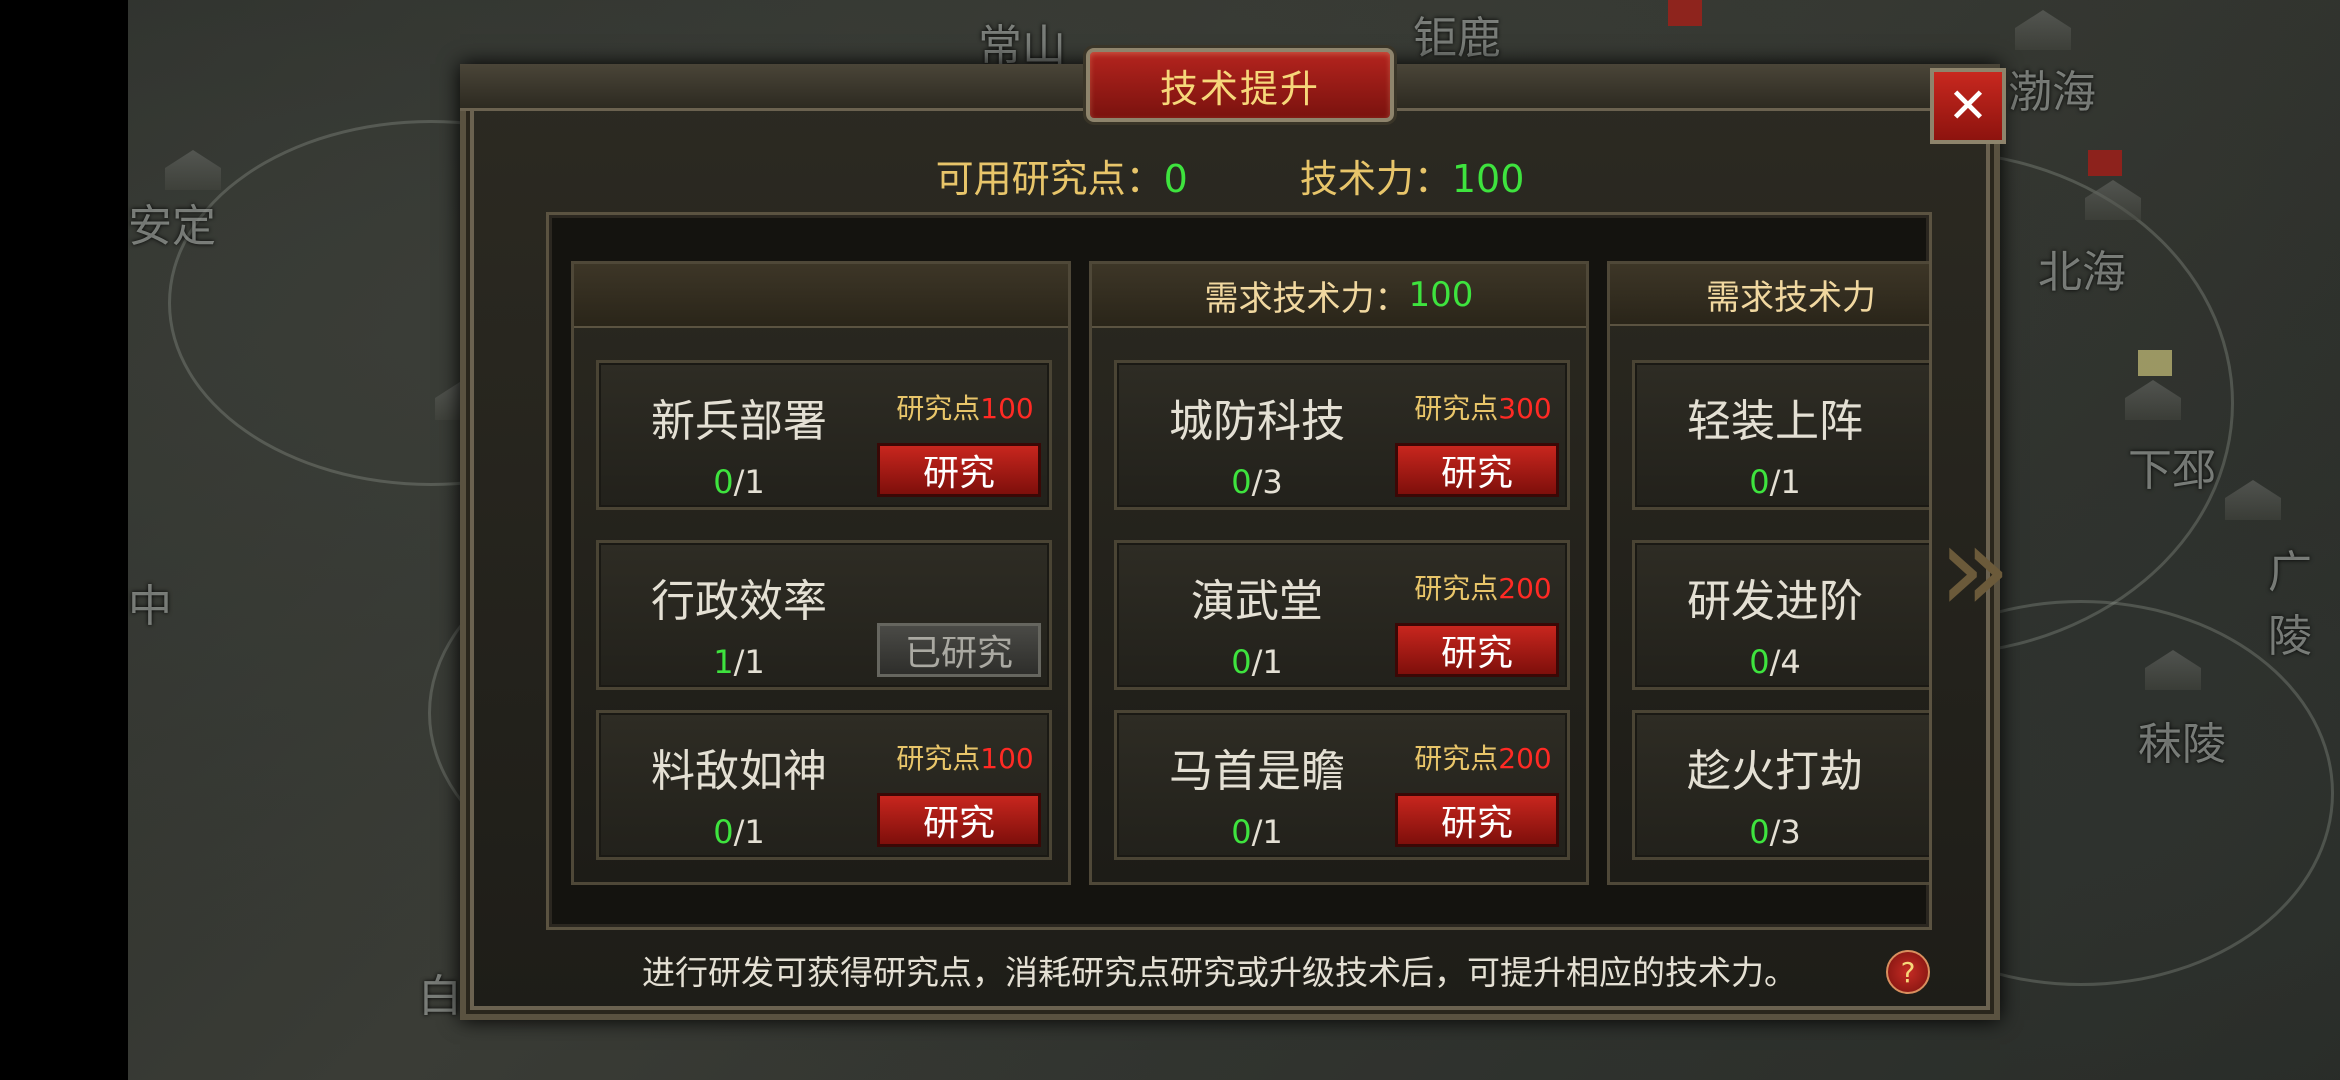 The image size is (2340, 1080). What do you see at coordinates (2182, 740) in the screenshot?
I see `city-label: 秣陵` at bounding box center [2182, 740].